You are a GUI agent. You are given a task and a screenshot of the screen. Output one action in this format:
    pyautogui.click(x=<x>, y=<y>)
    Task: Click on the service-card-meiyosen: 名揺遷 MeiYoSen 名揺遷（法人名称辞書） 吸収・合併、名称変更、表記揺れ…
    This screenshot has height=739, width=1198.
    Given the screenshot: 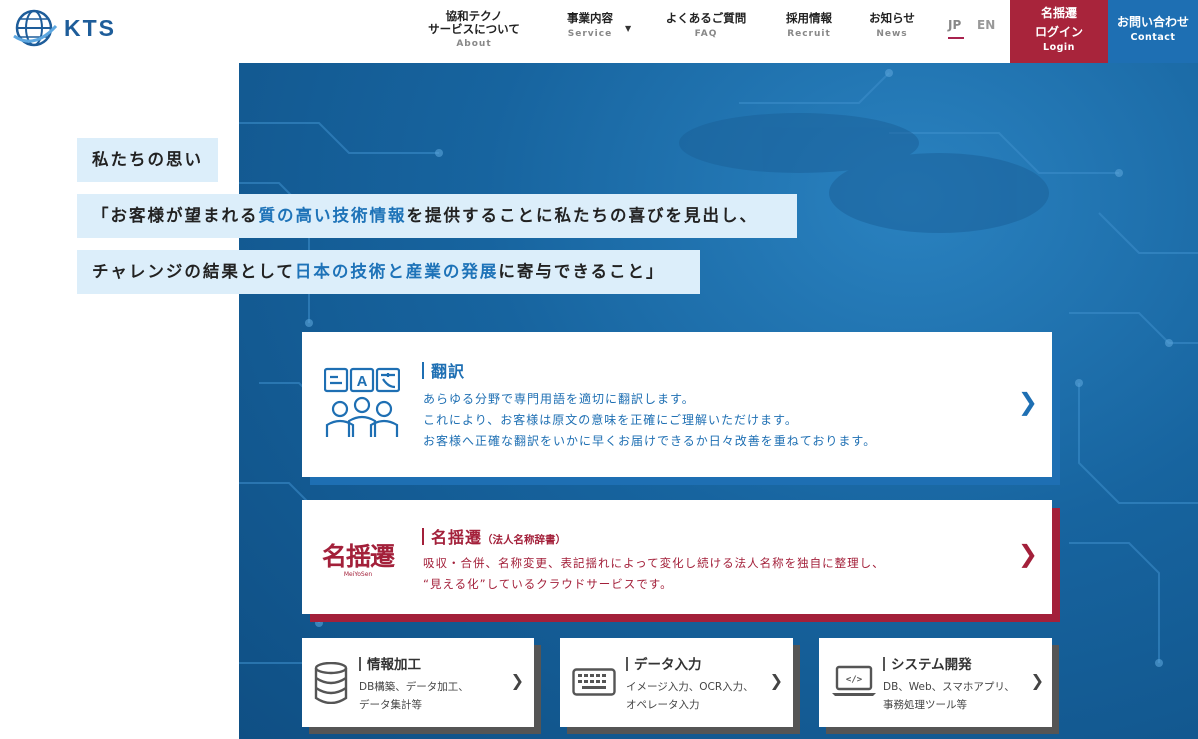 What is the action you would take?
    pyautogui.click(x=677, y=557)
    